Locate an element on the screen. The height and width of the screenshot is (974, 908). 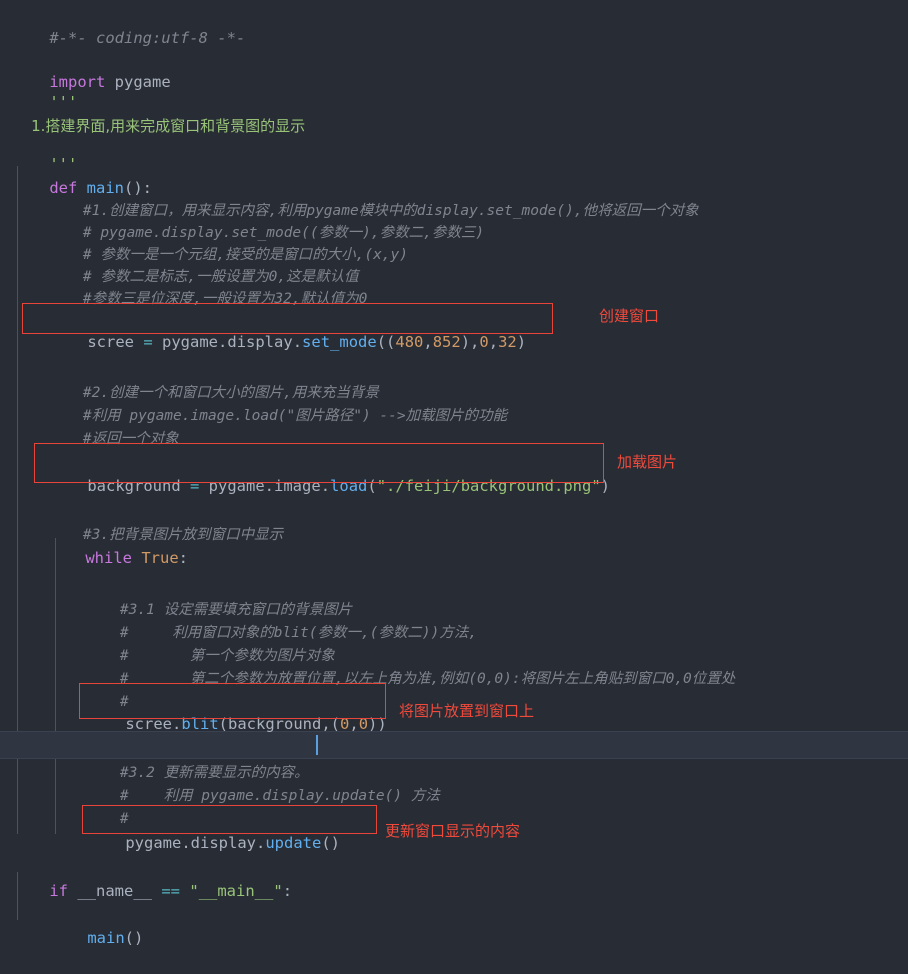
code-line: #-*- coding:utf-8 -*- is located at coordinates (454, 24).